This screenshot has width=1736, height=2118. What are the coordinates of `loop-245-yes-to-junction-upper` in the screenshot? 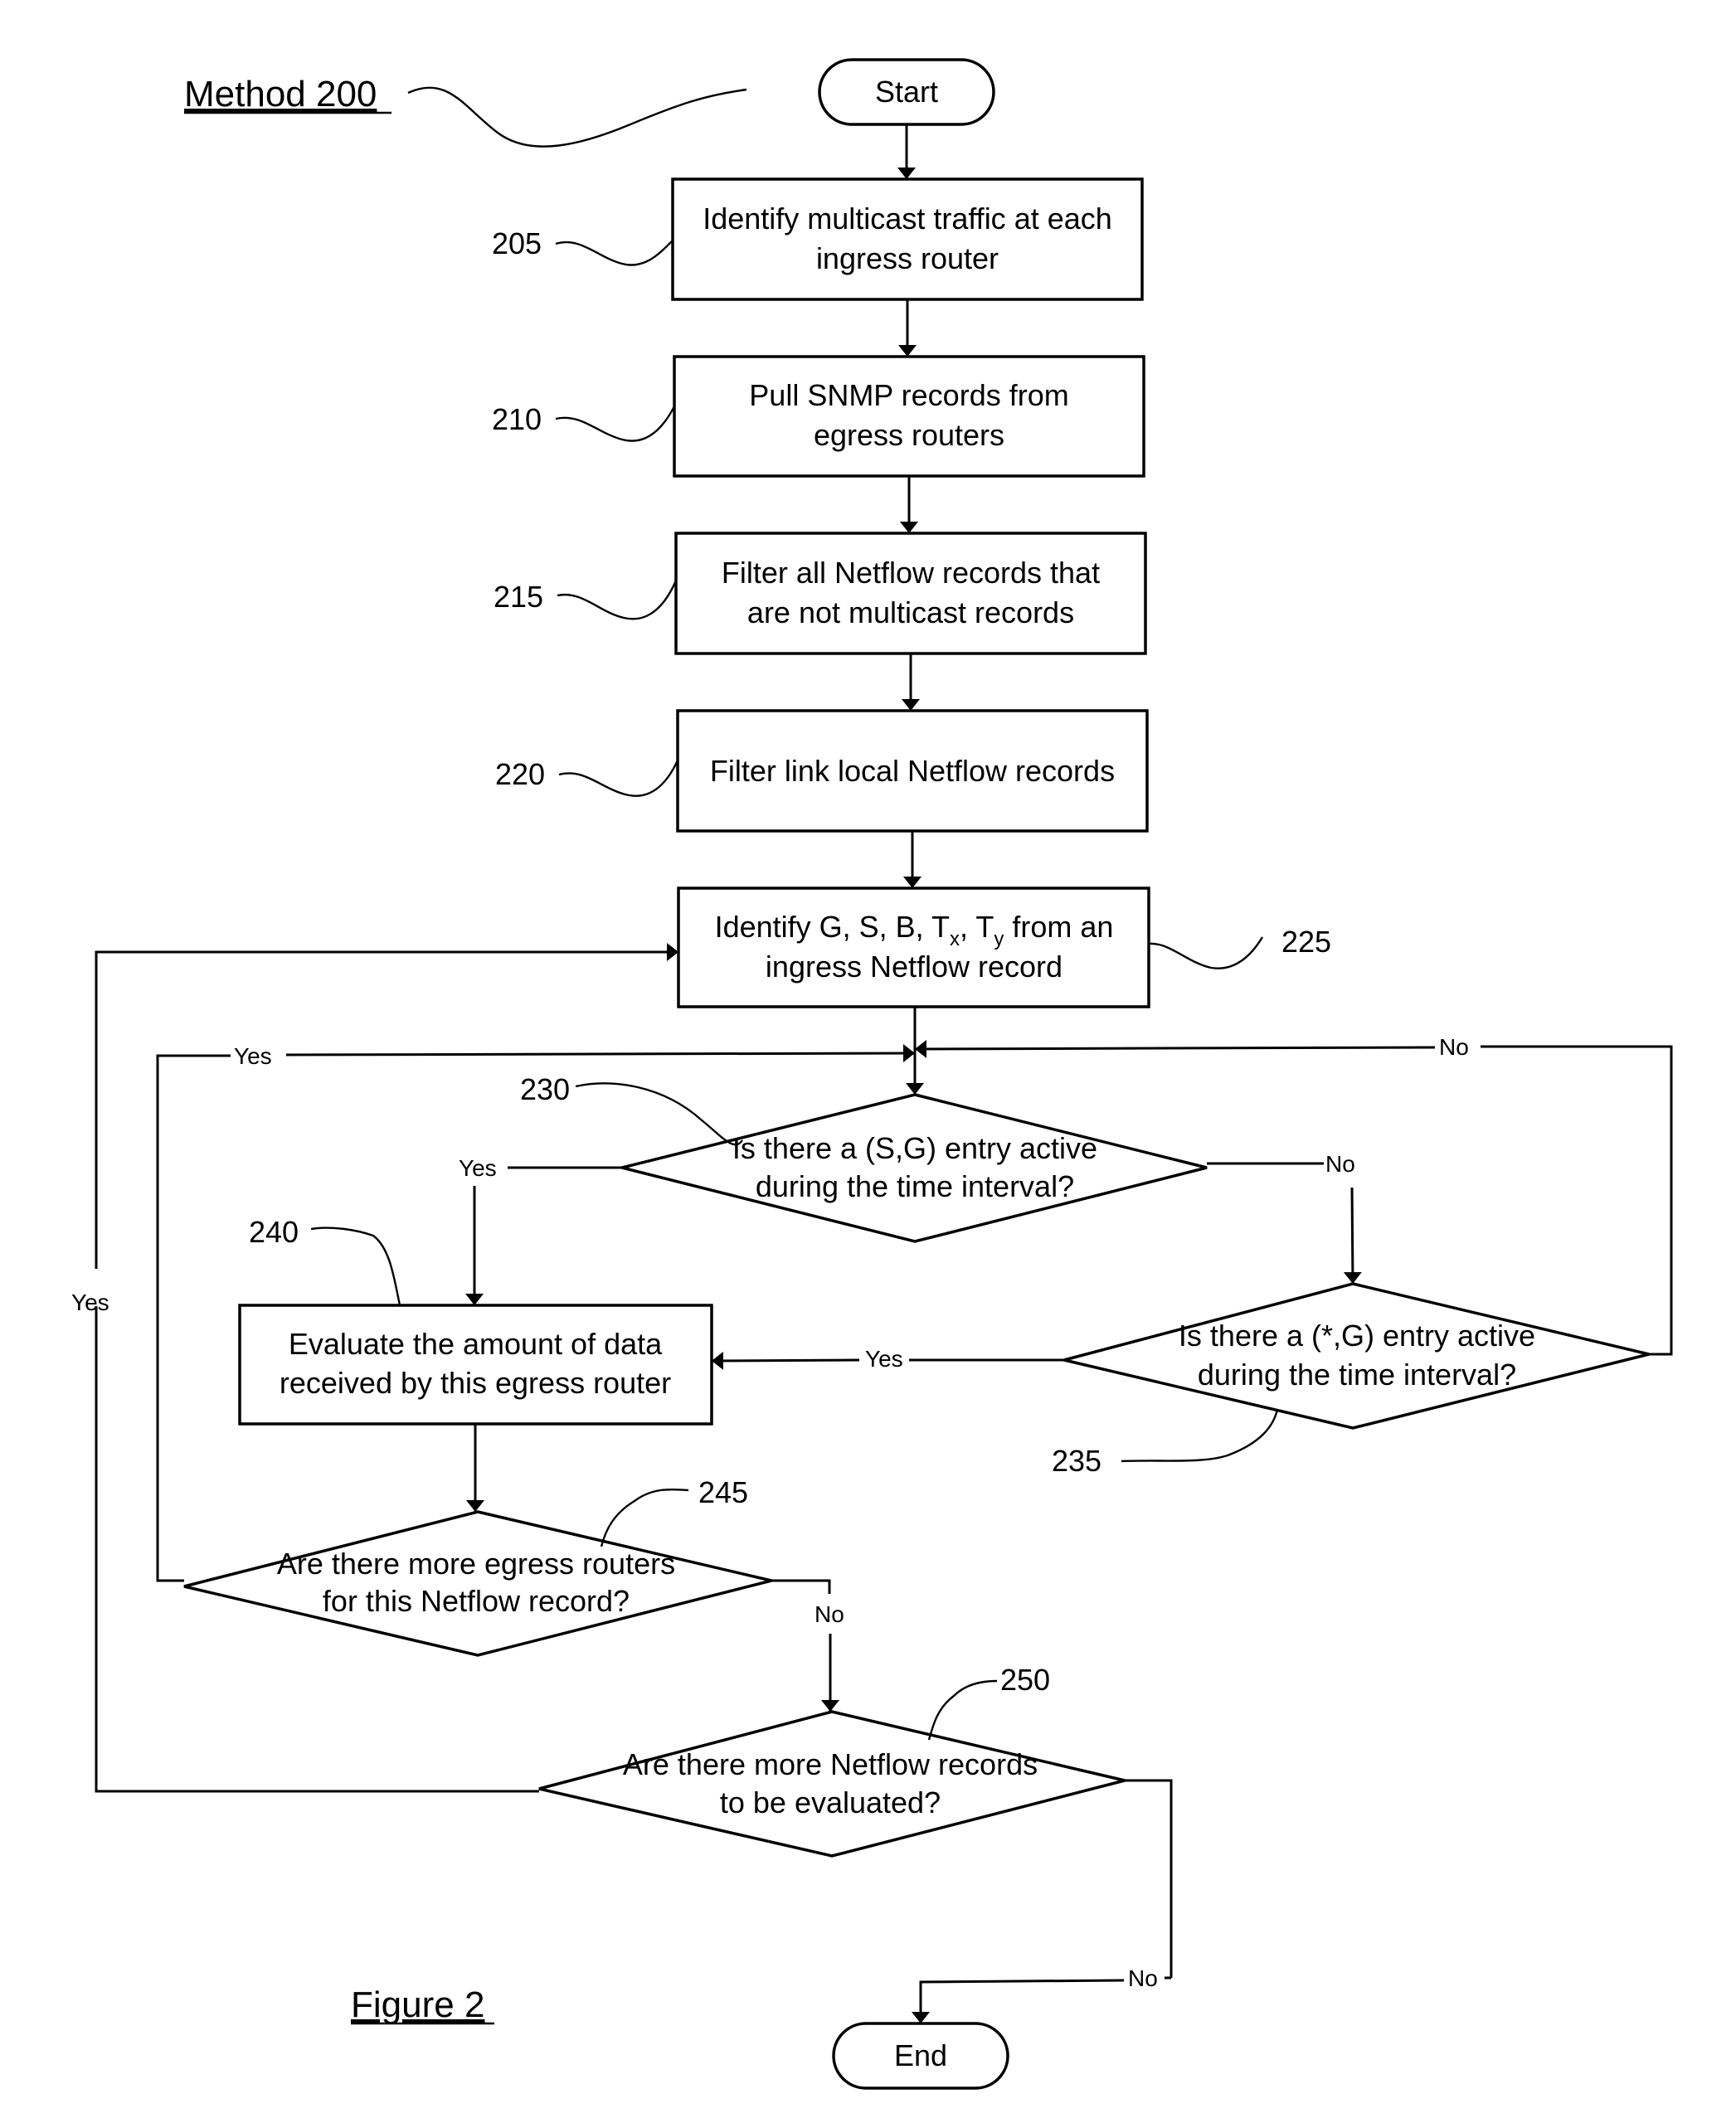 It's located at (600, 1053).